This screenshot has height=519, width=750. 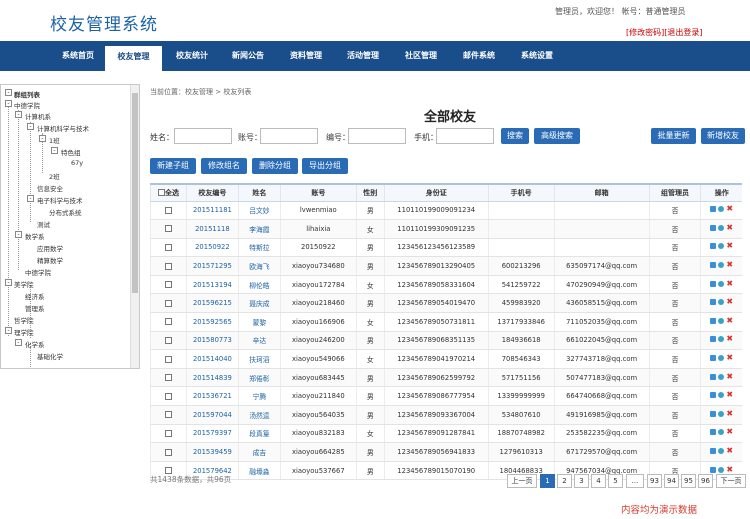 What do you see at coordinates (135, 193) in the screenshot?
I see `tree-scroll-thumb` at bounding box center [135, 193].